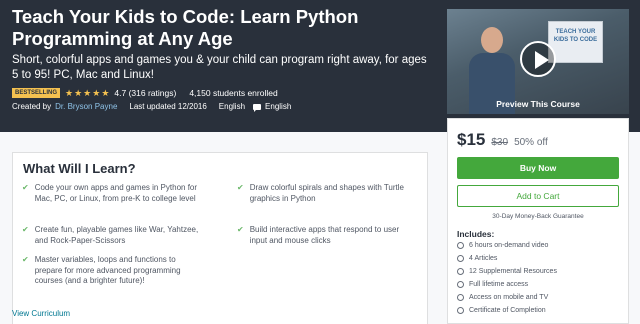 This screenshot has height=324, width=640. I want to click on created-by-label: Created by, so click(32, 106).